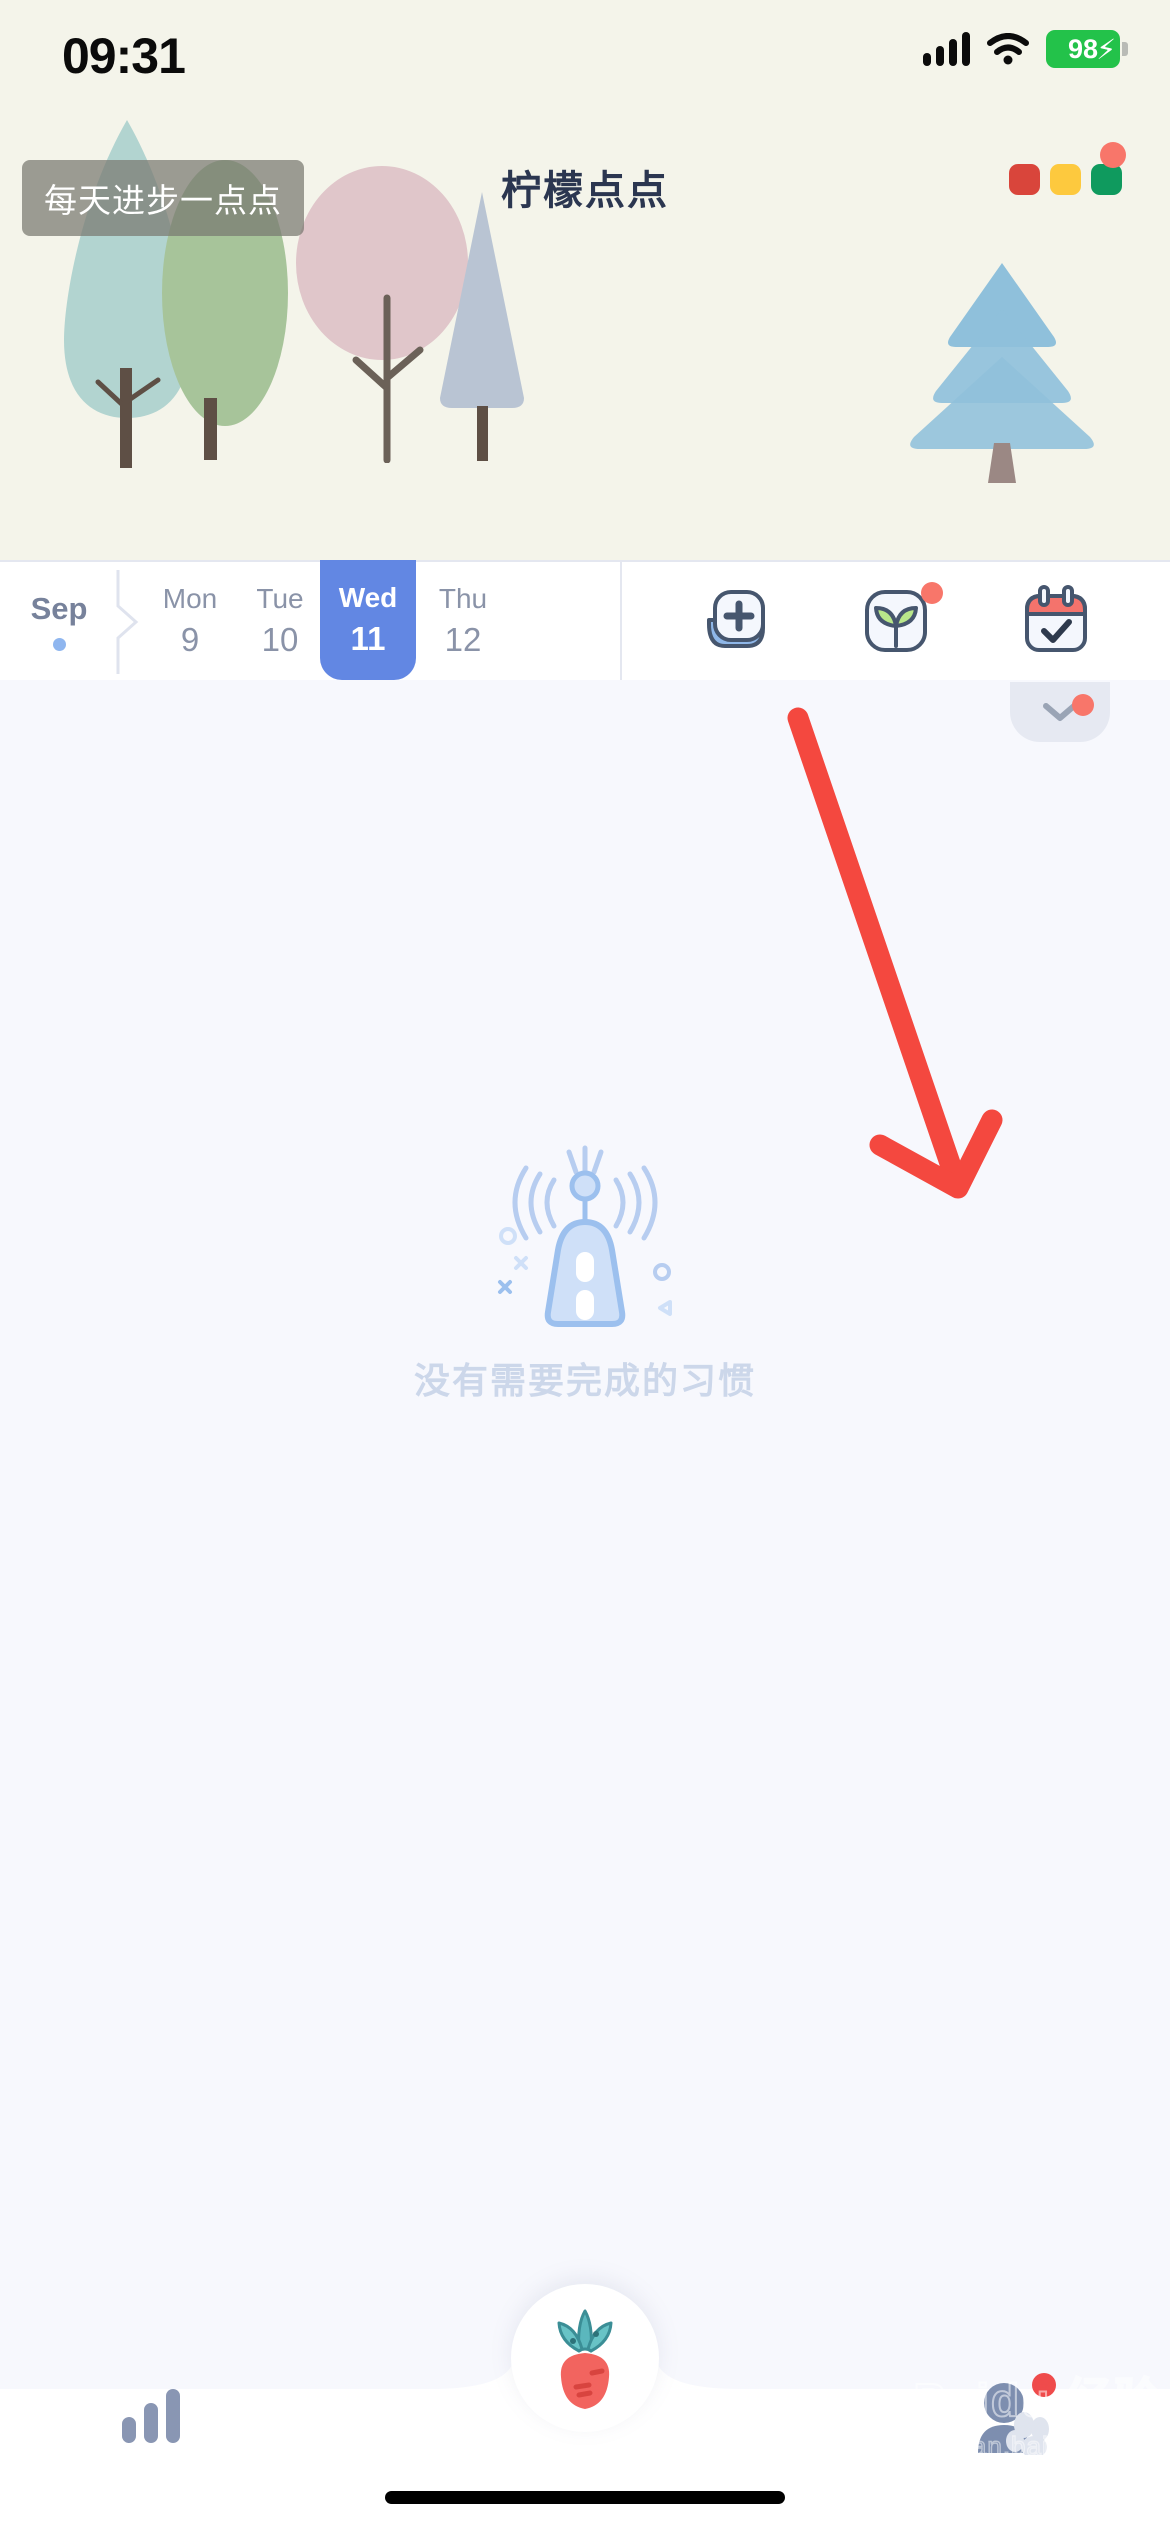 Image resolution: width=1170 pixels, height=2532 pixels. What do you see at coordinates (585, 1236) in the screenshot?
I see `signal-tower-icon` at bounding box center [585, 1236].